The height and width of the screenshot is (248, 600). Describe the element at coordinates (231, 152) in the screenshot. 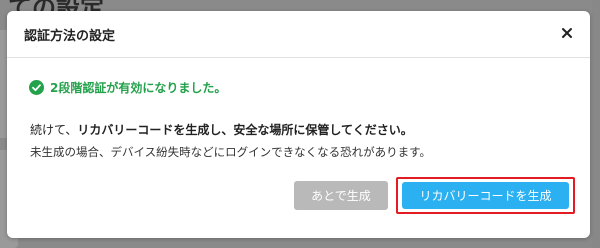

I see `warning-text: 未生成の場合、デバイス紛失時などにログインできなくなる恐れがあります。` at that location.